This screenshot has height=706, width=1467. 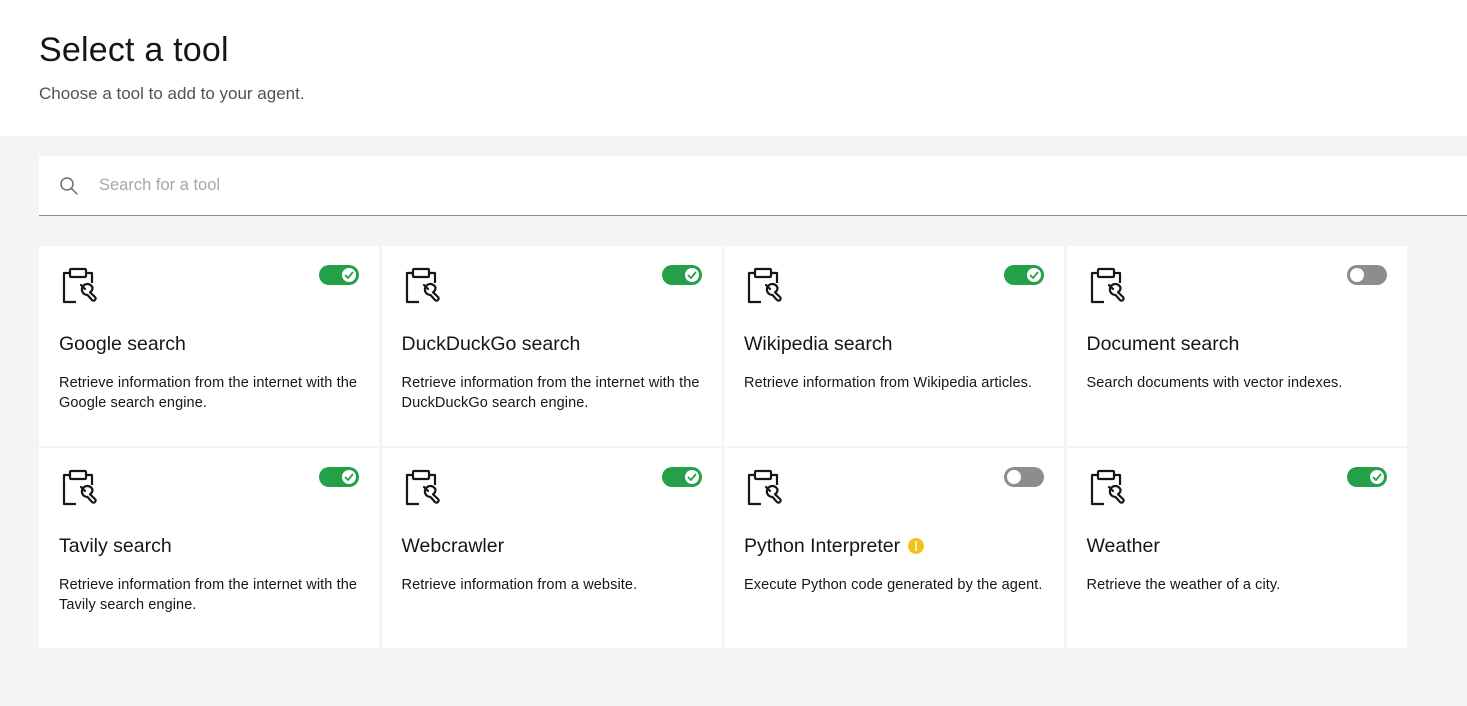 I want to click on tool-title-row: DuckDuckGo search, so click(x=552, y=344).